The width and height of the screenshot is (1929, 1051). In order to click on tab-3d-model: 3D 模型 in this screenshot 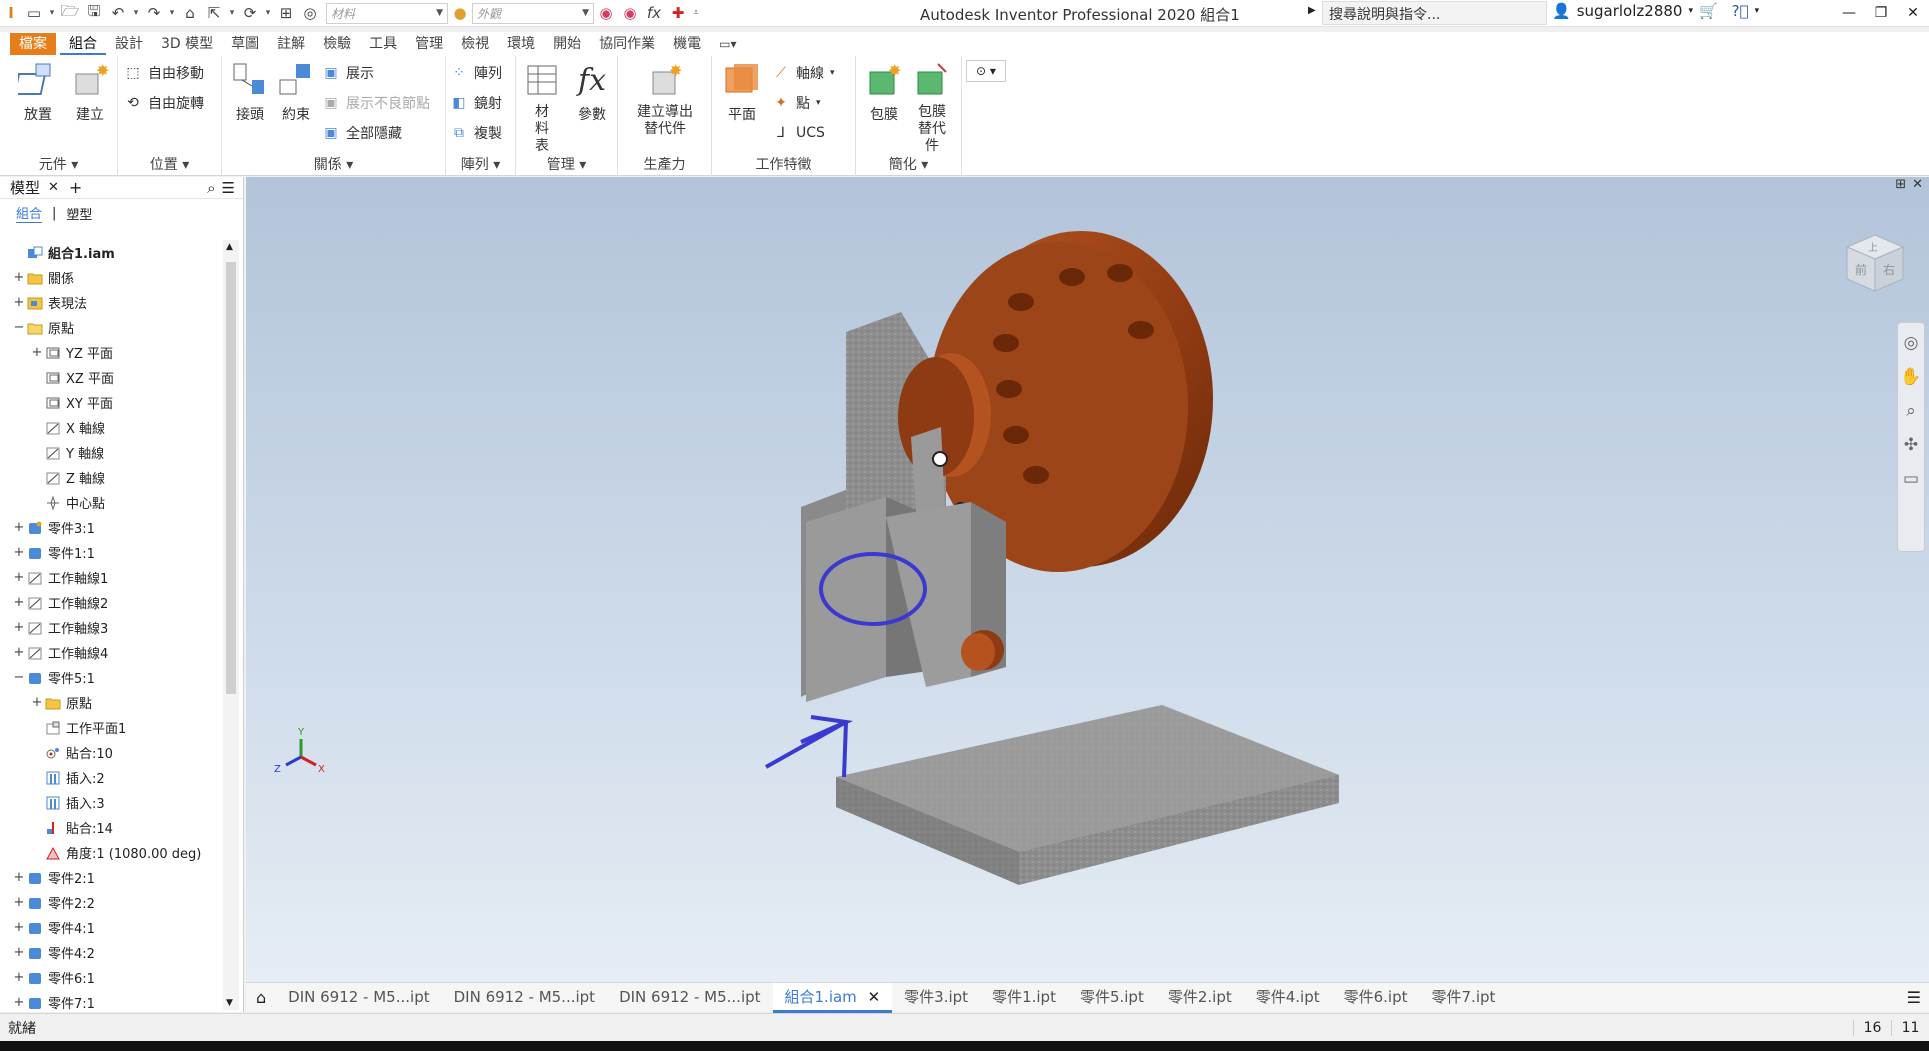, I will do `click(187, 44)`.